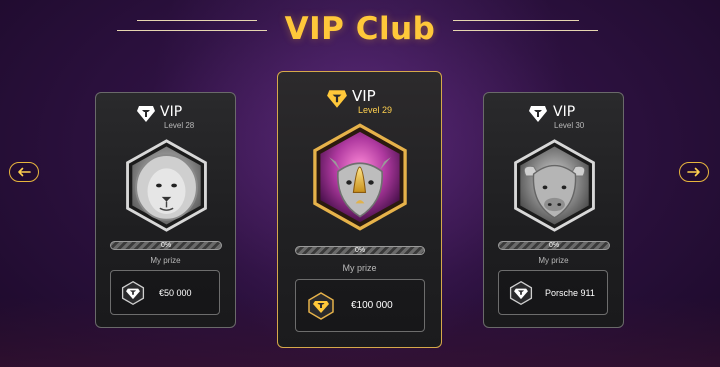 Image resolution: width=720 pixels, height=367 pixels. Describe the element at coordinates (554, 185) in the screenshot. I see `buffalo-icon` at that location.